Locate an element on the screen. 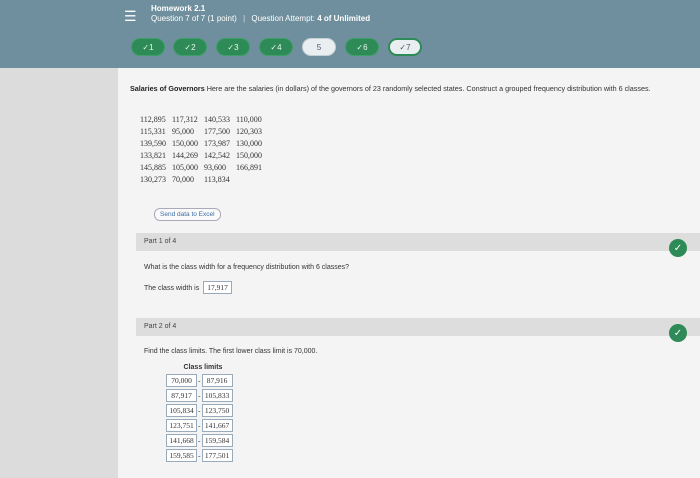  data-row: 145,885 105,000 93,600 166,891 is located at coordinates (204, 169).